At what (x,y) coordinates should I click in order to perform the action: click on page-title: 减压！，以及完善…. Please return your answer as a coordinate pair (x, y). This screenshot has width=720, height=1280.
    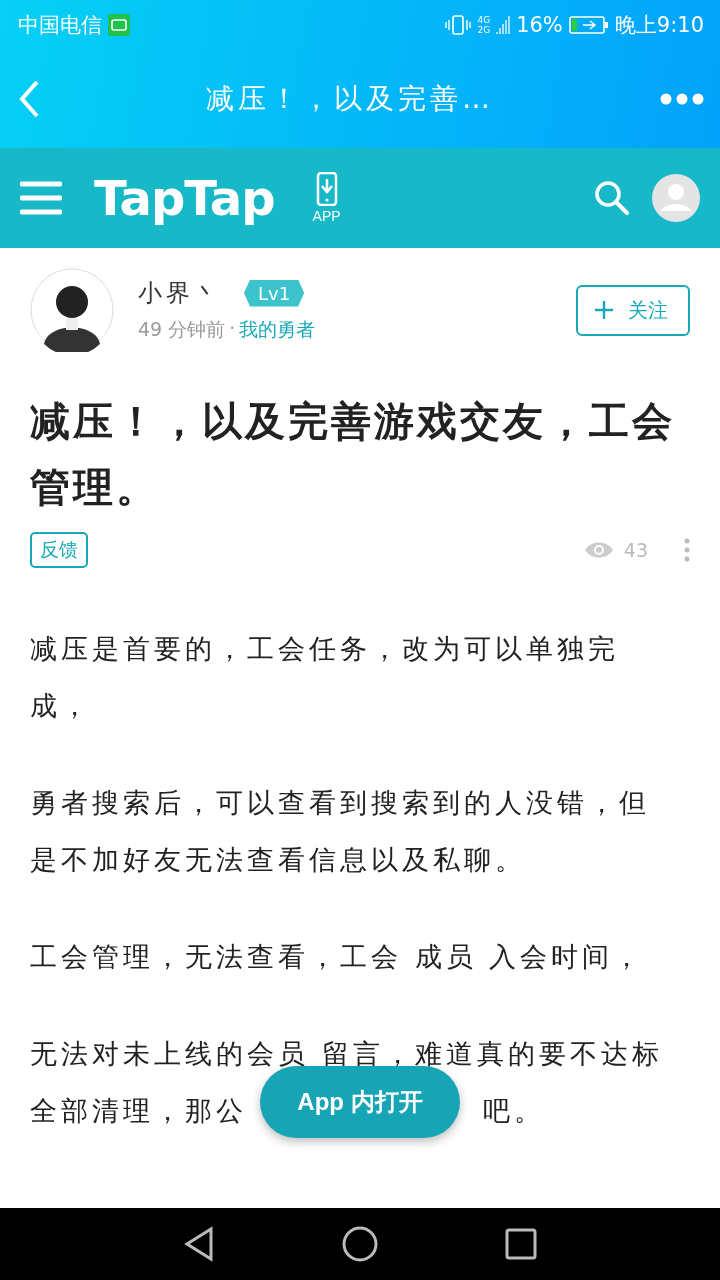
    Looking at the image, I should click on (350, 99).